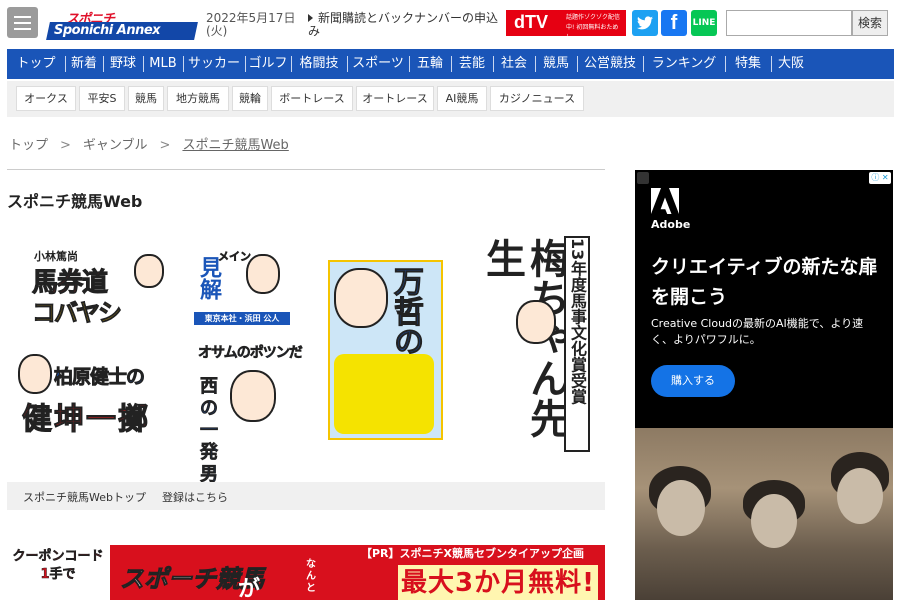 The image size is (900, 600). I want to click on logo-line2: Sponichi Annex, so click(107, 30).